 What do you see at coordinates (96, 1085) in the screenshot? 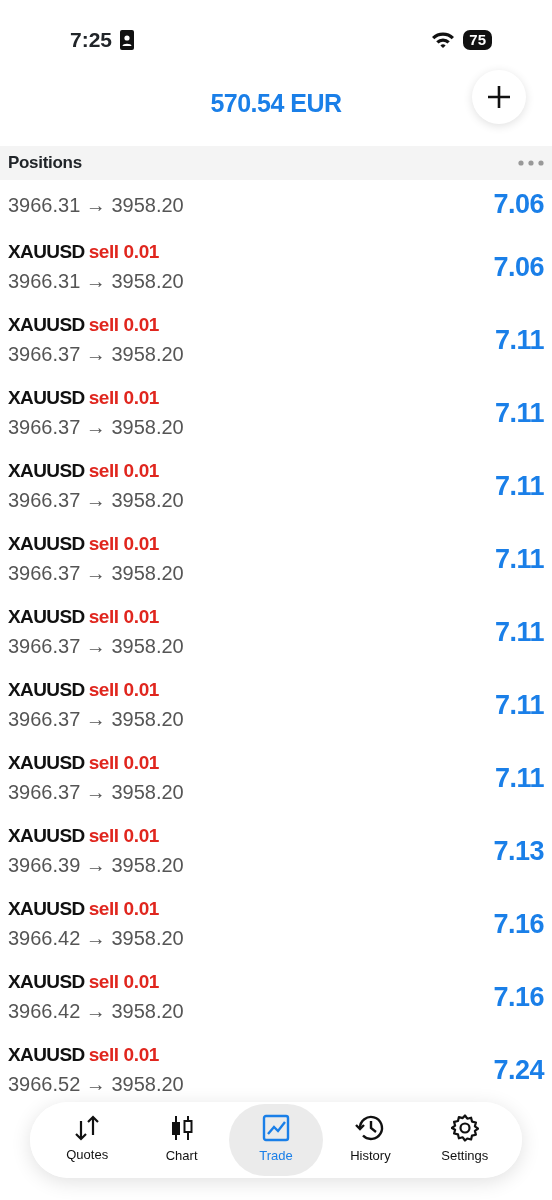
I see `price-range: 3966.52 → 3958.20` at bounding box center [96, 1085].